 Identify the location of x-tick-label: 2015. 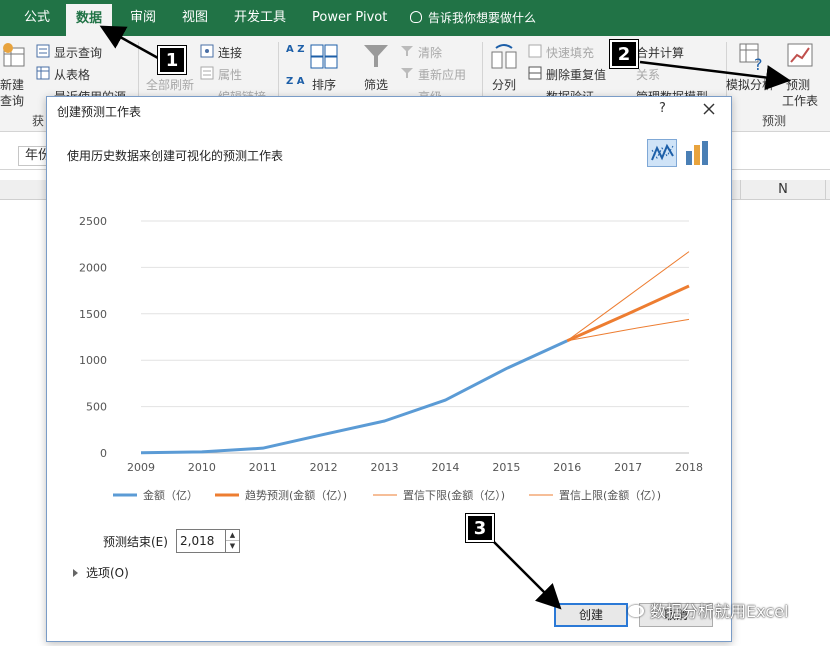
(506, 467).